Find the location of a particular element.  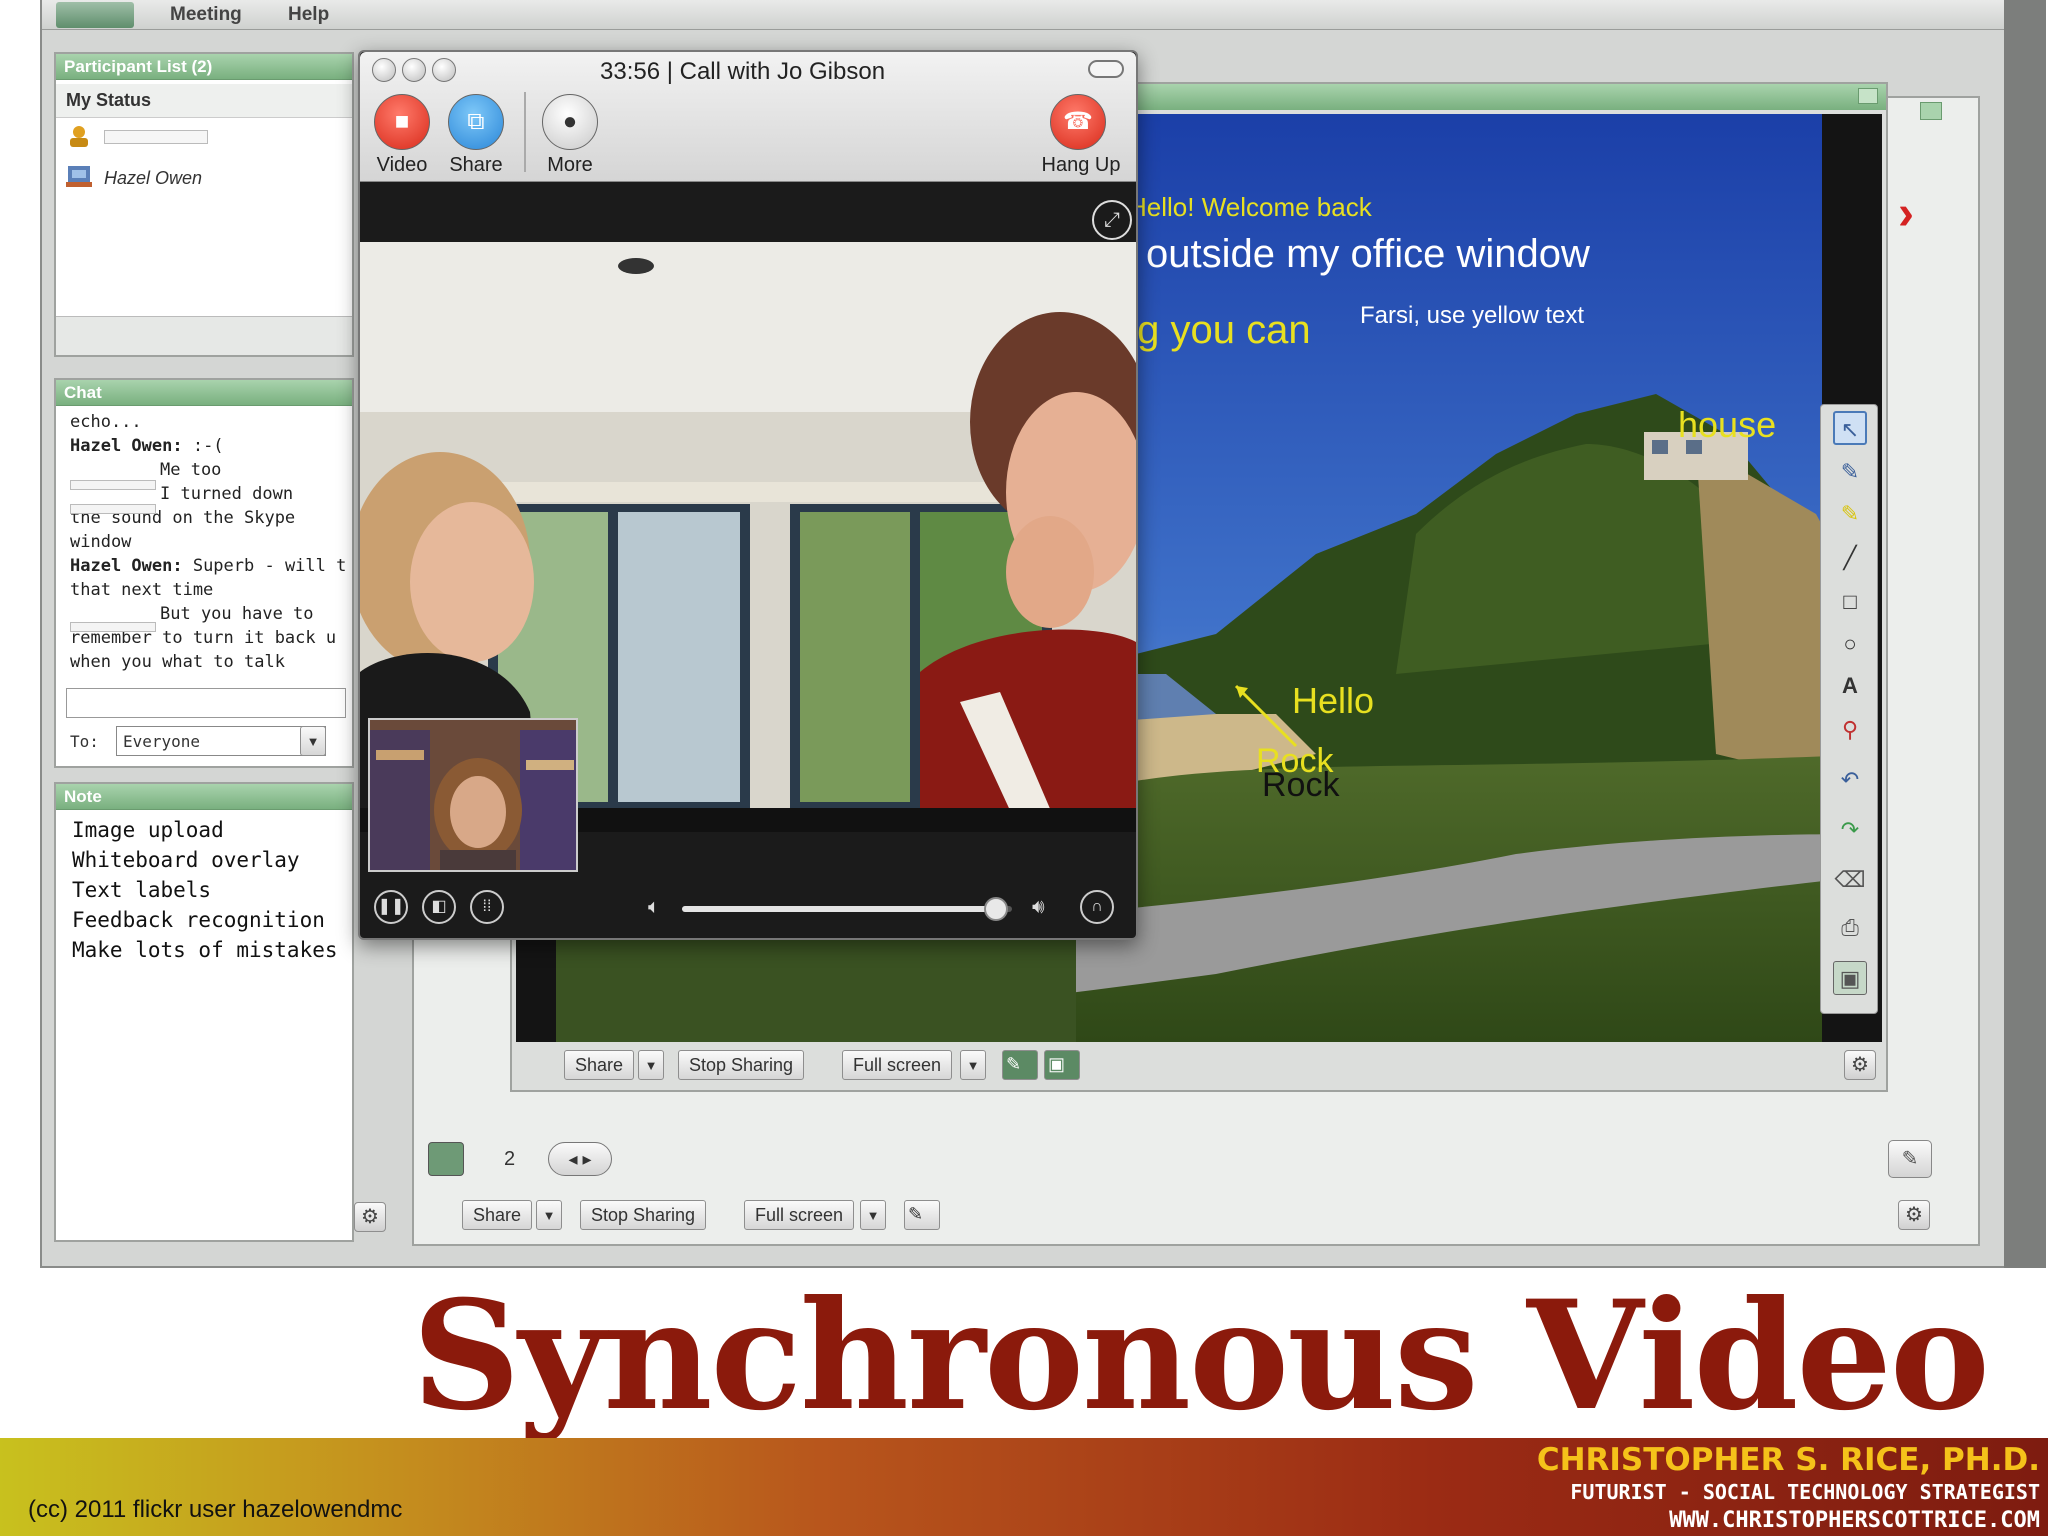

whiteboard-settings-gear-icon: ⚙ is located at coordinates (1860, 1065).